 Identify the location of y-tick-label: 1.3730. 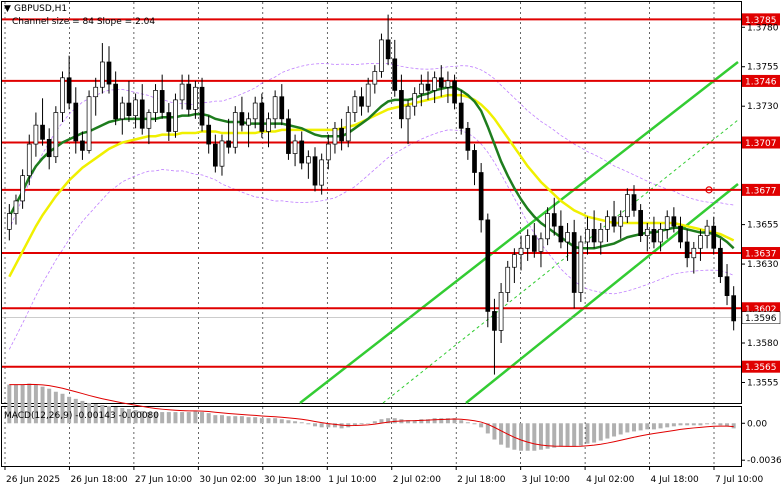
(763, 107).